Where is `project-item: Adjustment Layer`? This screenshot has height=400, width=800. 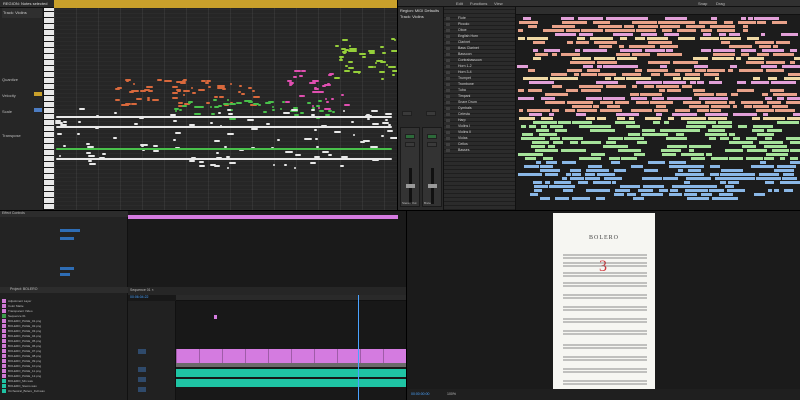
project-item: Adjustment Layer is located at coordinates (63, 301).